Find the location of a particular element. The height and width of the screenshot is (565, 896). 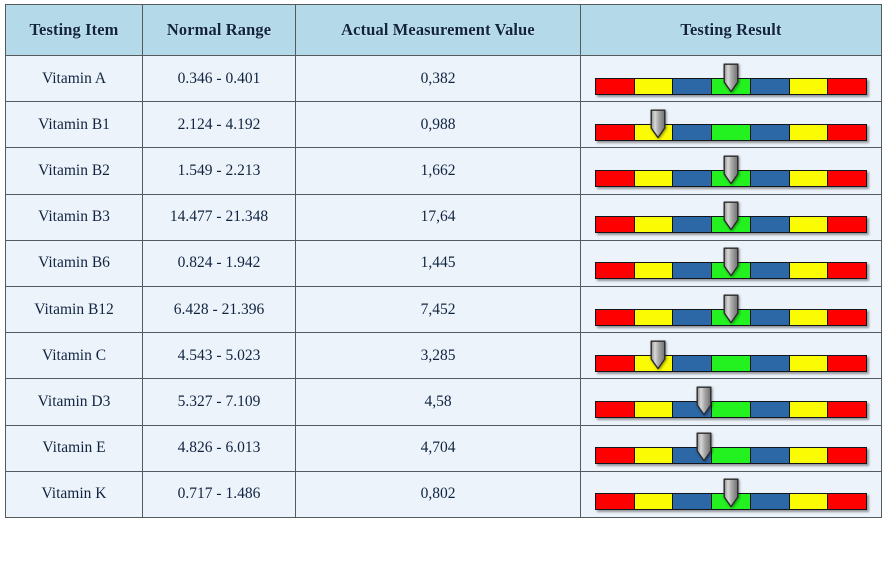

cell-normal-range: 14.477 - 21.348 is located at coordinates (219, 217).